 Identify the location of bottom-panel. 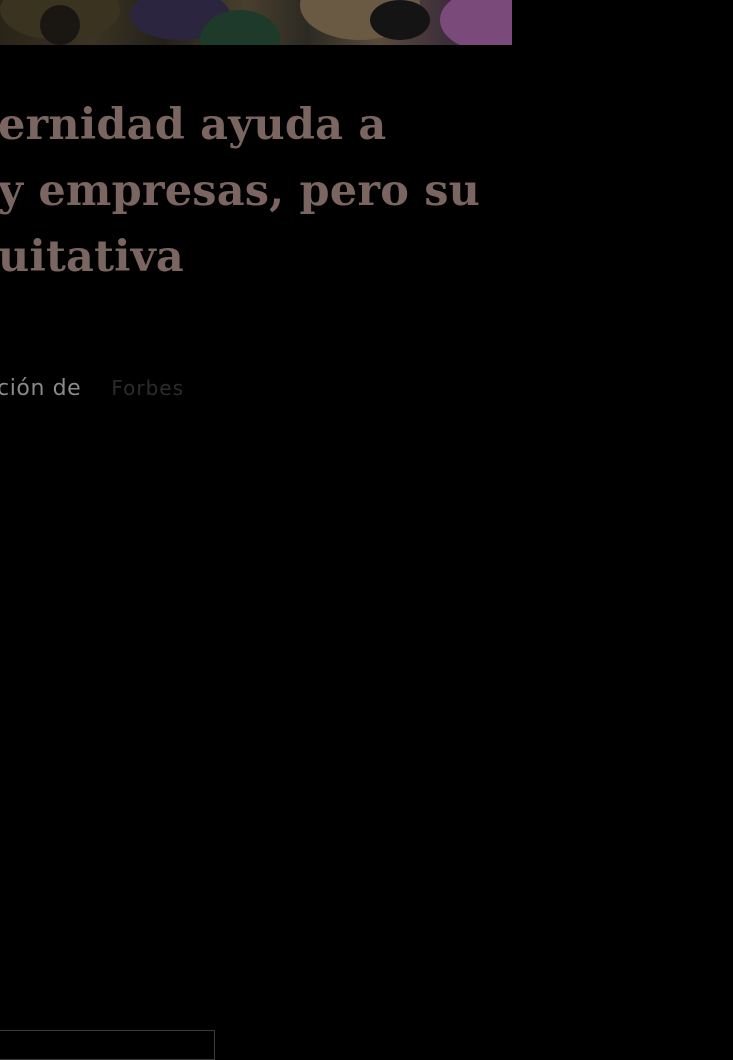
(107, 1045).